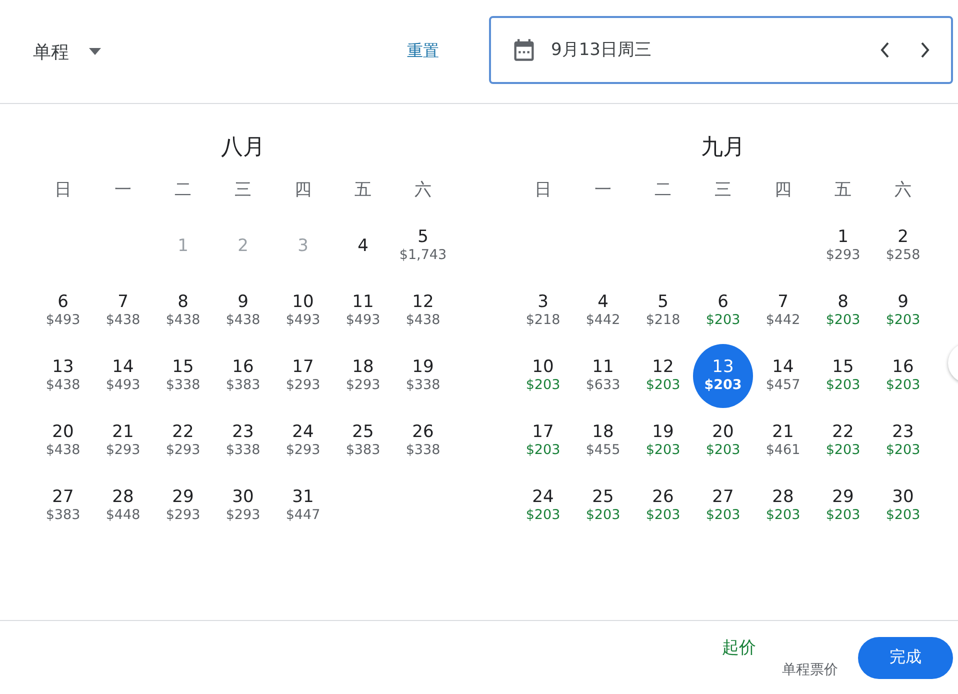 The width and height of the screenshot is (958, 694). I want to click on reset-link: 重置, so click(423, 51).